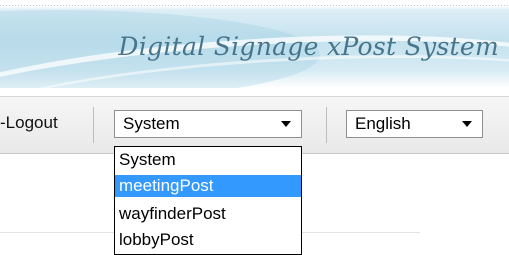 The image size is (509, 255). What do you see at coordinates (208, 124) in the screenshot?
I see `system-select: System` at bounding box center [208, 124].